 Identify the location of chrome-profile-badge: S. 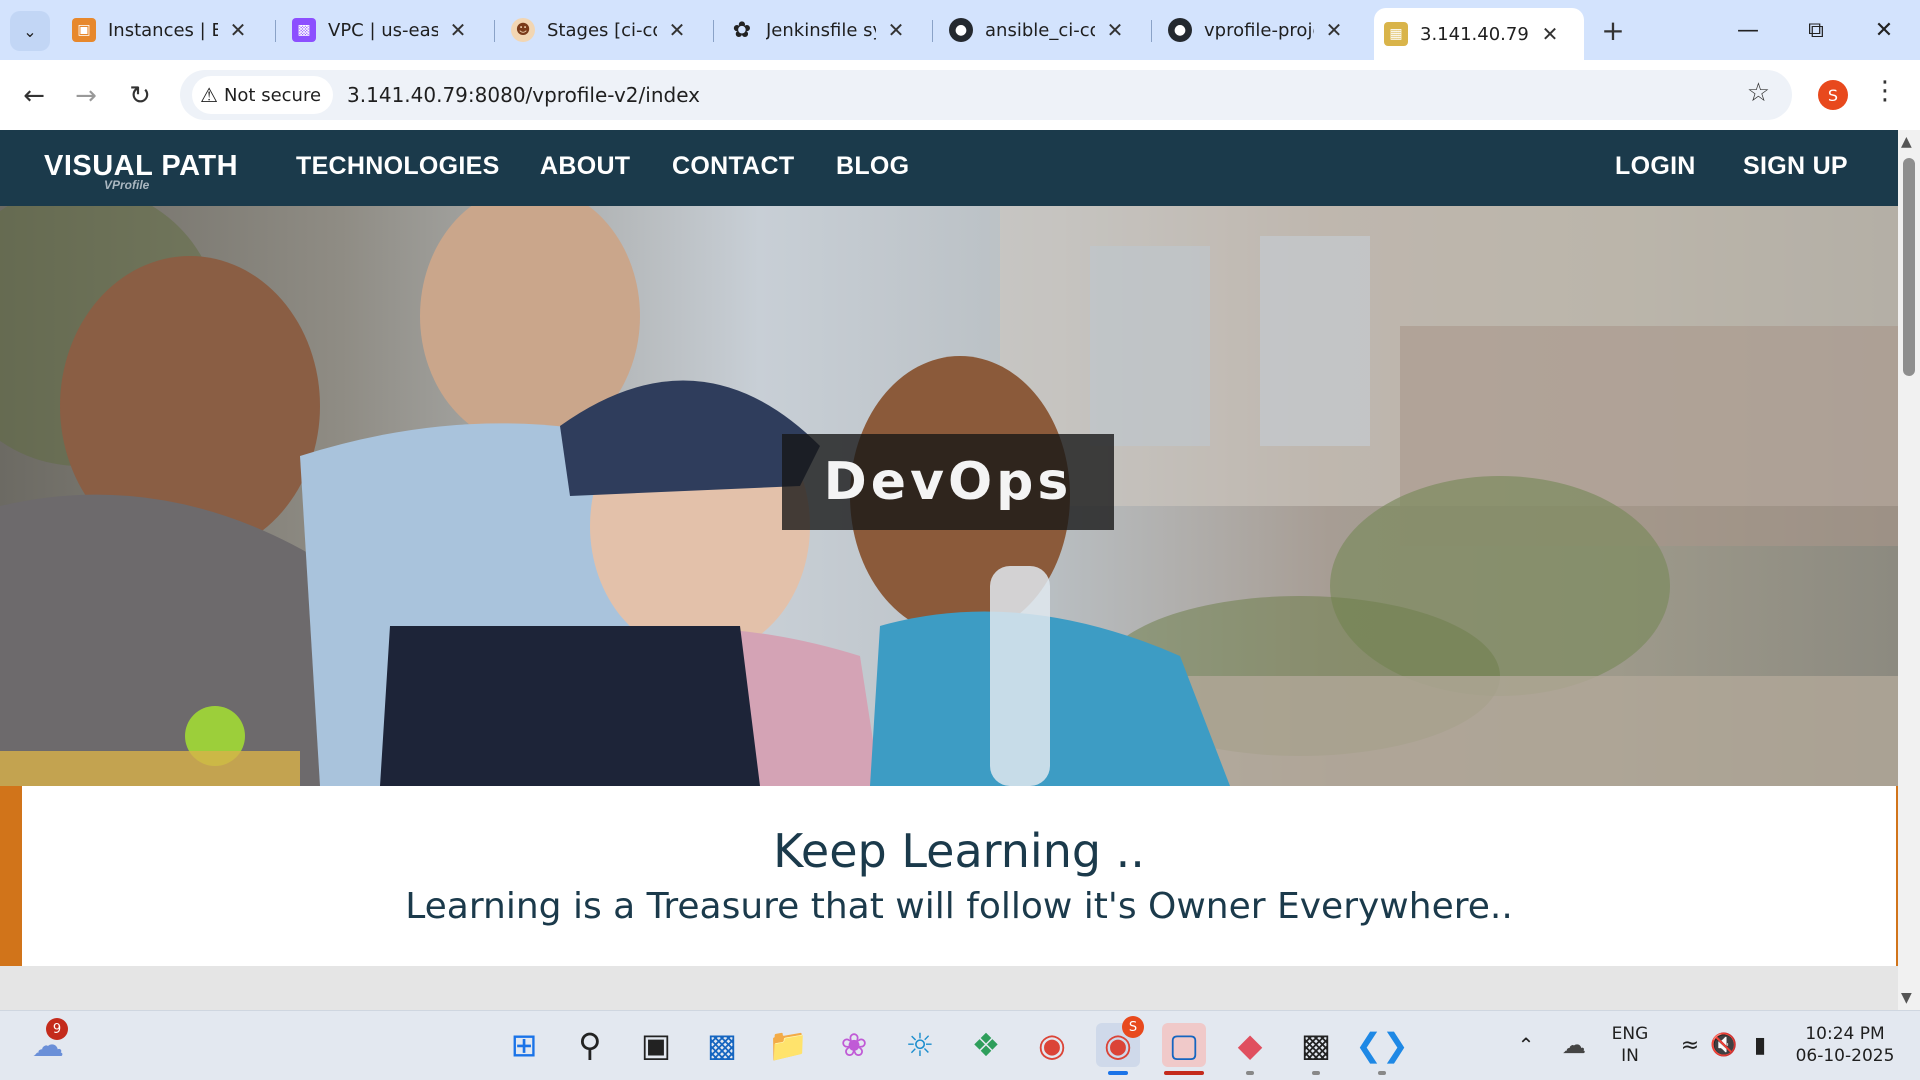
(1133, 1027).